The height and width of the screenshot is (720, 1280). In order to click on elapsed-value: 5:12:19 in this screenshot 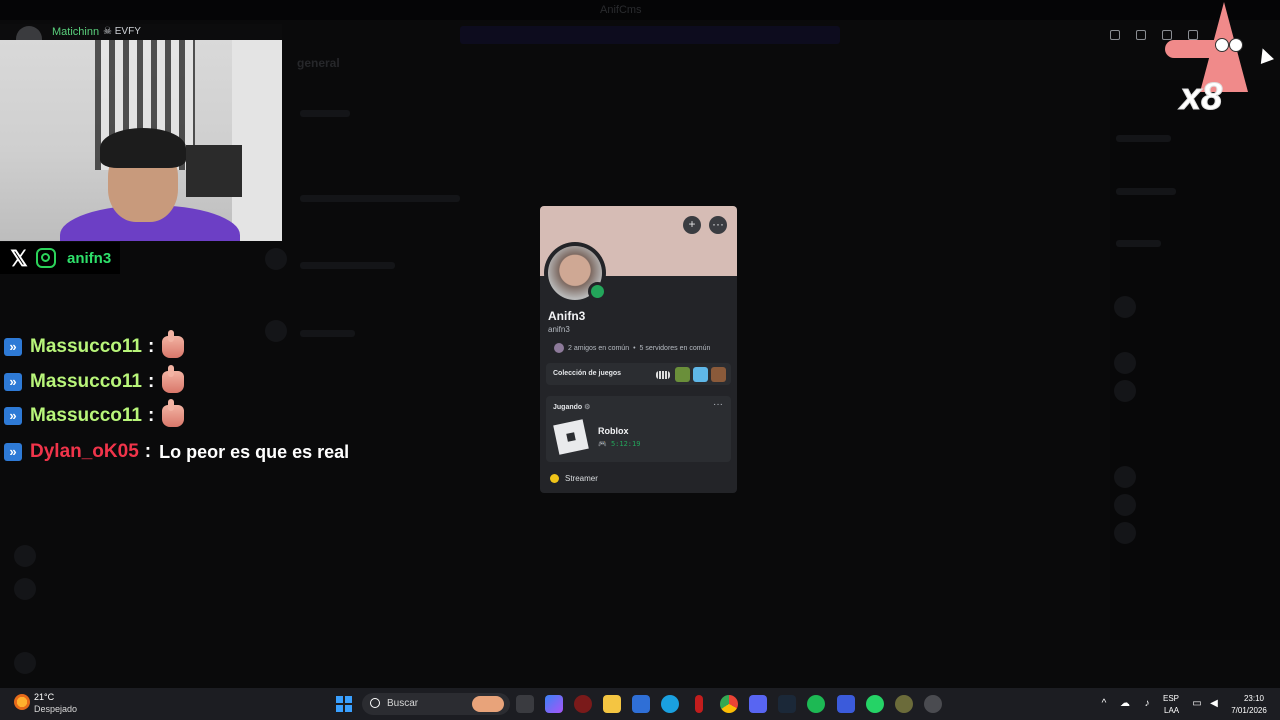, I will do `click(625, 444)`.